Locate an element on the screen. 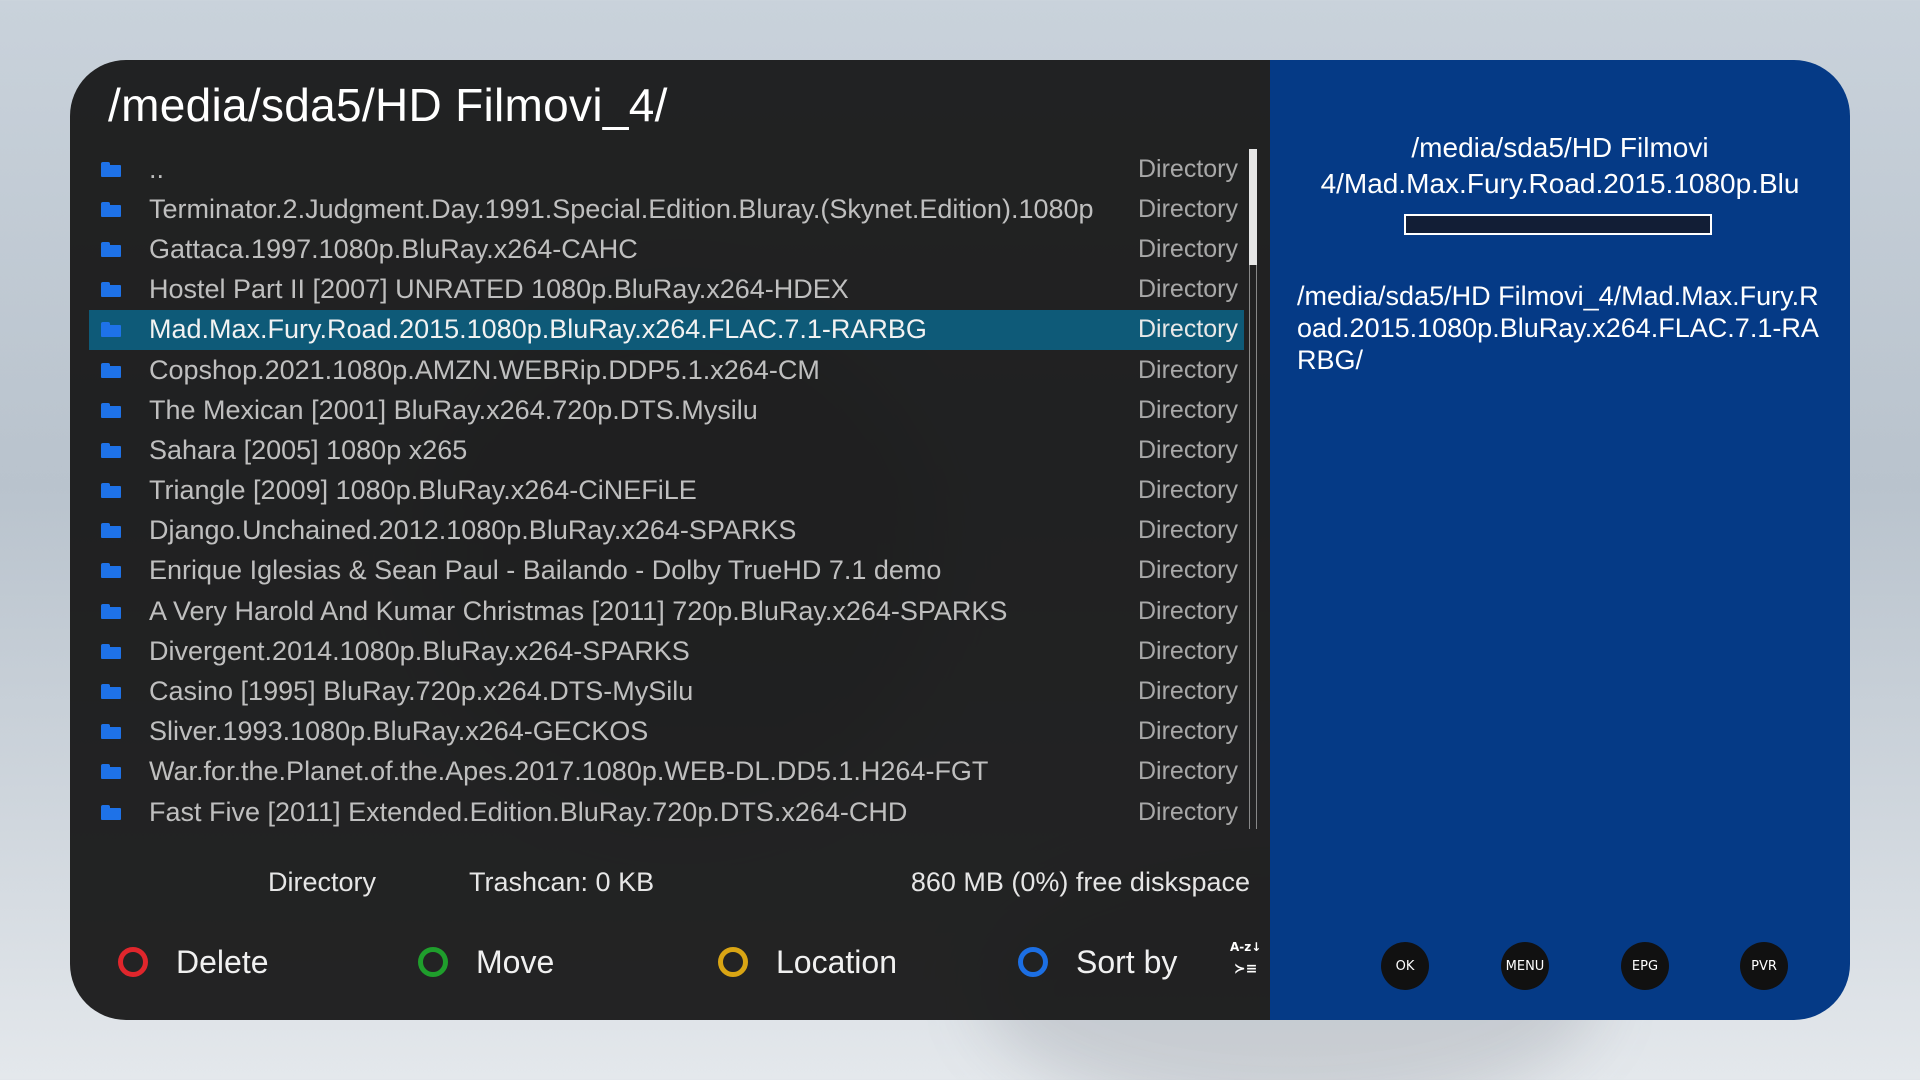 The image size is (1920, 1080). green-circle-icon is located at coordinates (433, 962).